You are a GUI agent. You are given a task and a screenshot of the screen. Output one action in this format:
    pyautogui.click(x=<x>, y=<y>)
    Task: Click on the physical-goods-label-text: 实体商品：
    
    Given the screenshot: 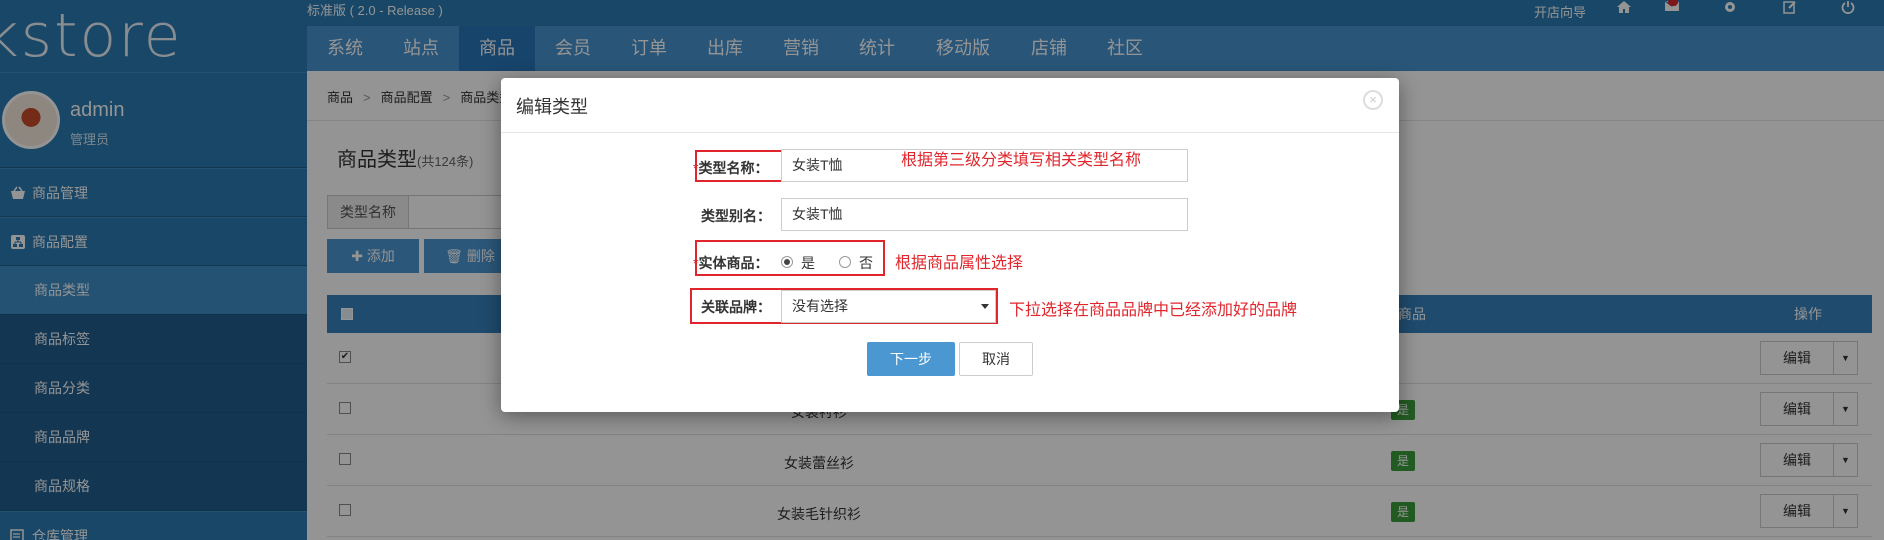 What is the action you would take?
    pyautogui.click(x=733, y=263)
    